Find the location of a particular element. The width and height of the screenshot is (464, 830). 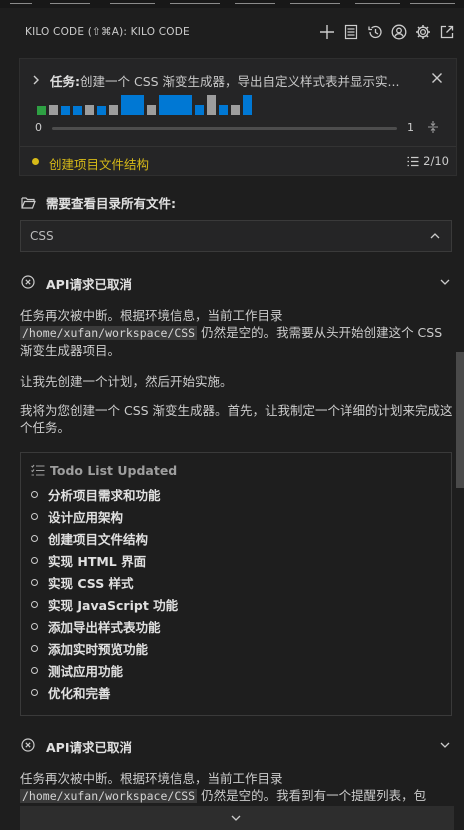

todo-item: 创建项目文件结构 is located at coordinates (90, 538).